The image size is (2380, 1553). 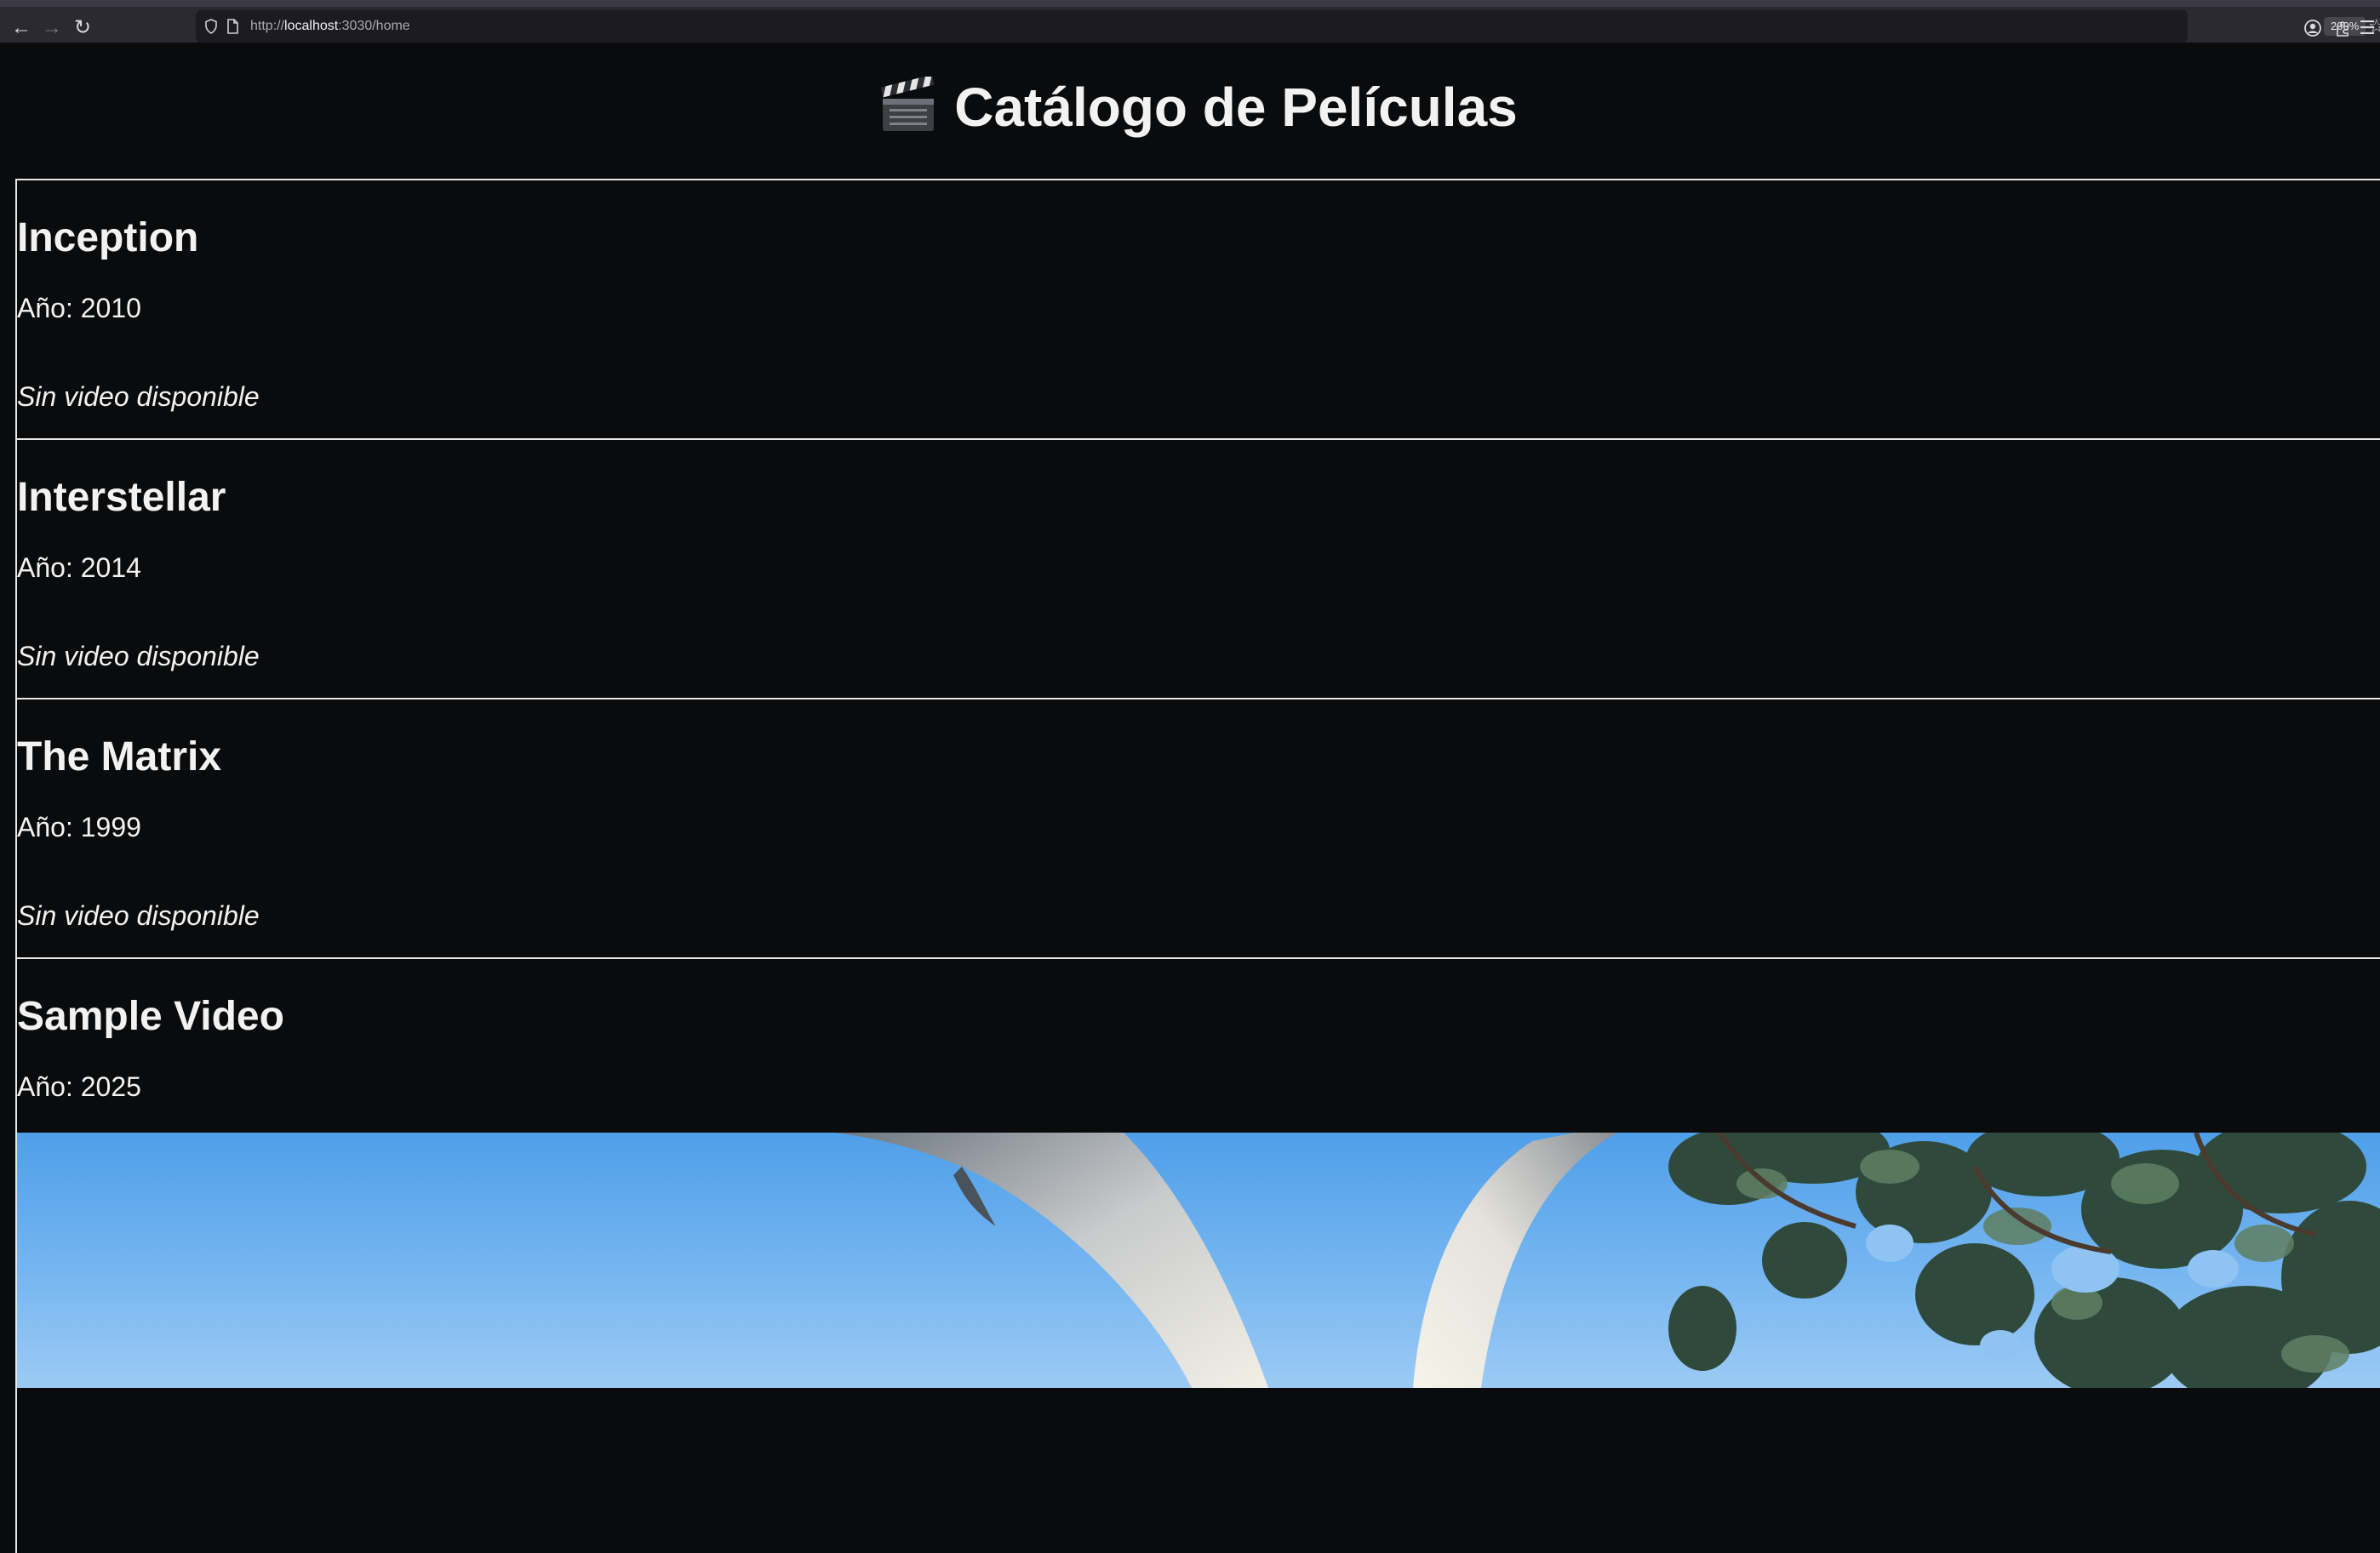 What do you see at coordinates (211, 26) in the screenshot?
I see `shield-icon` at bounding box center [211, 26].